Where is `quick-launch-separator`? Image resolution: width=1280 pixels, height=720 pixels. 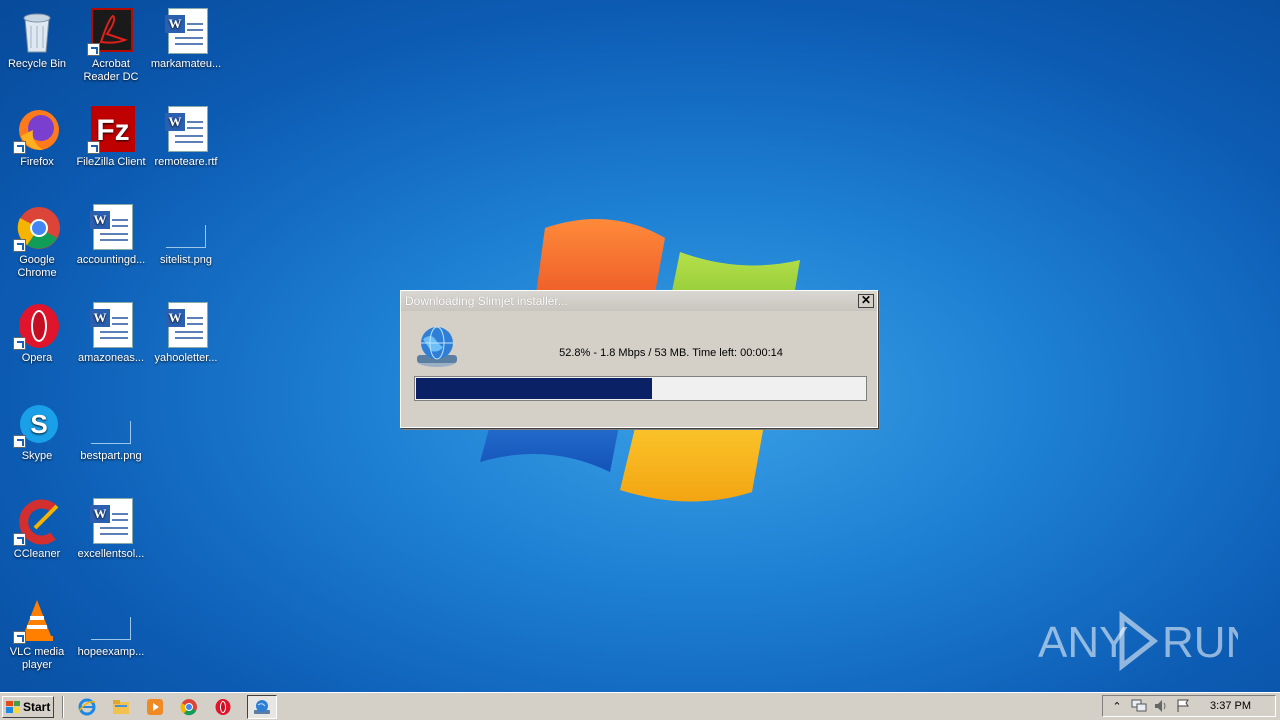 quick-launch-separator is located at coordinates (63, 706).